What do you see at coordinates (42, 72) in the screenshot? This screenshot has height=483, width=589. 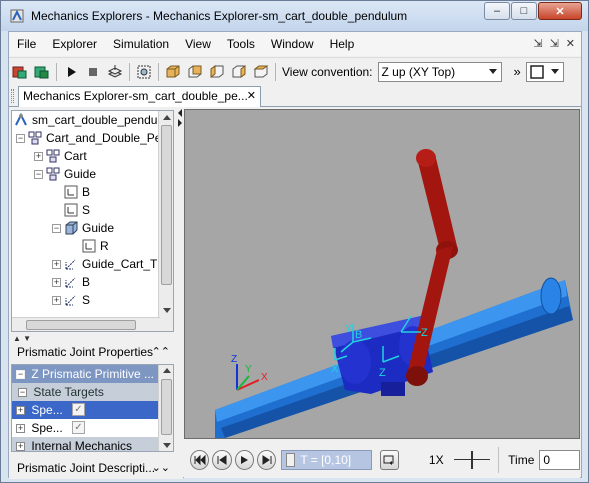 I see `save-model-button` at bounding box center [42, 72].